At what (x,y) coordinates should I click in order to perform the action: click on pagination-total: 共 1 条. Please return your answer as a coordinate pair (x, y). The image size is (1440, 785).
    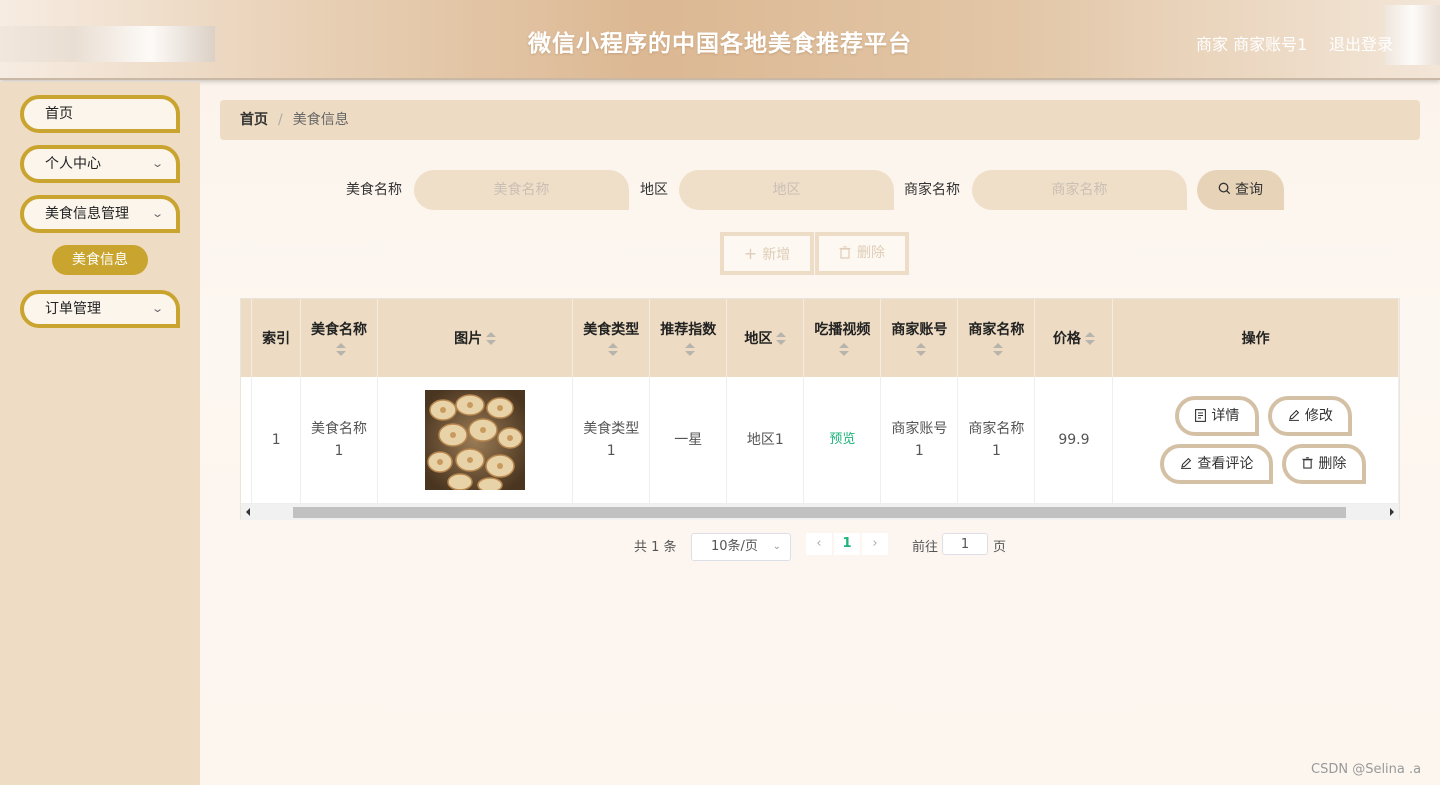
    Looking at the image, I should click on (655, 547).